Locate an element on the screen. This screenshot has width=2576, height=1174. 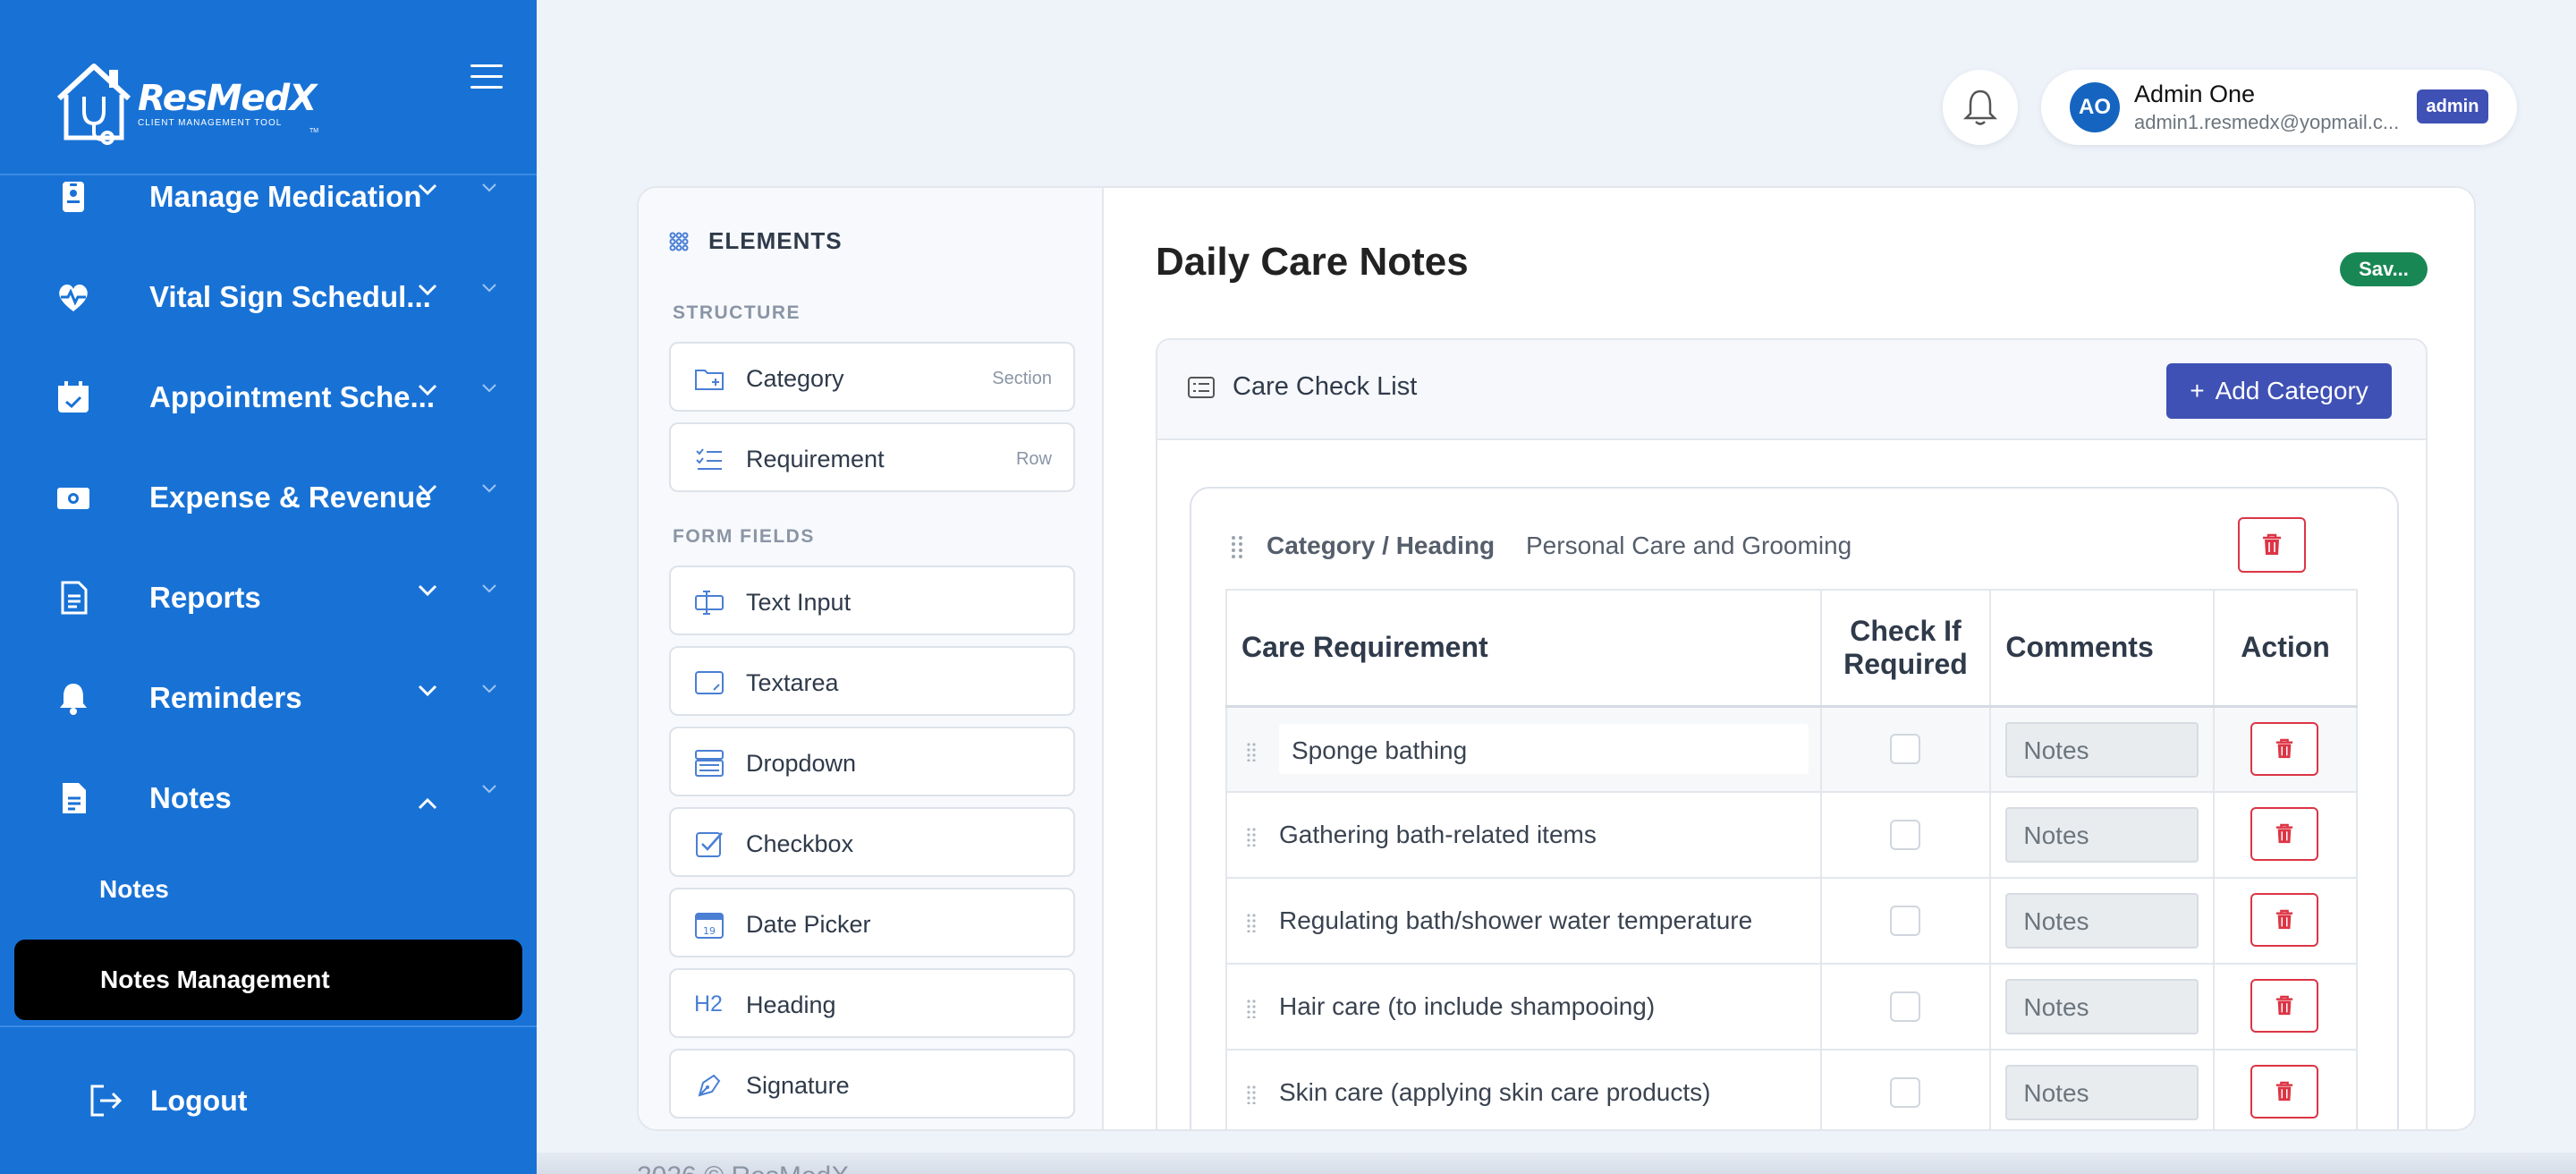
trash-icon is located at coordinates (2284, 1005).